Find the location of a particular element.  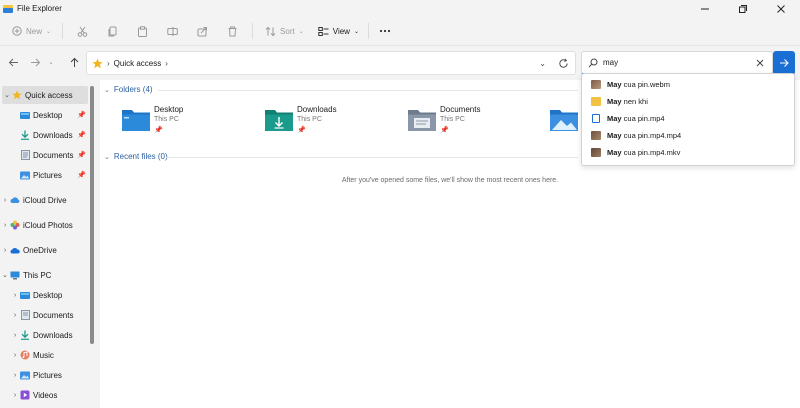

suggestion-item: May cua pin.mp4.mp4 is located at coordinates (688, 135).